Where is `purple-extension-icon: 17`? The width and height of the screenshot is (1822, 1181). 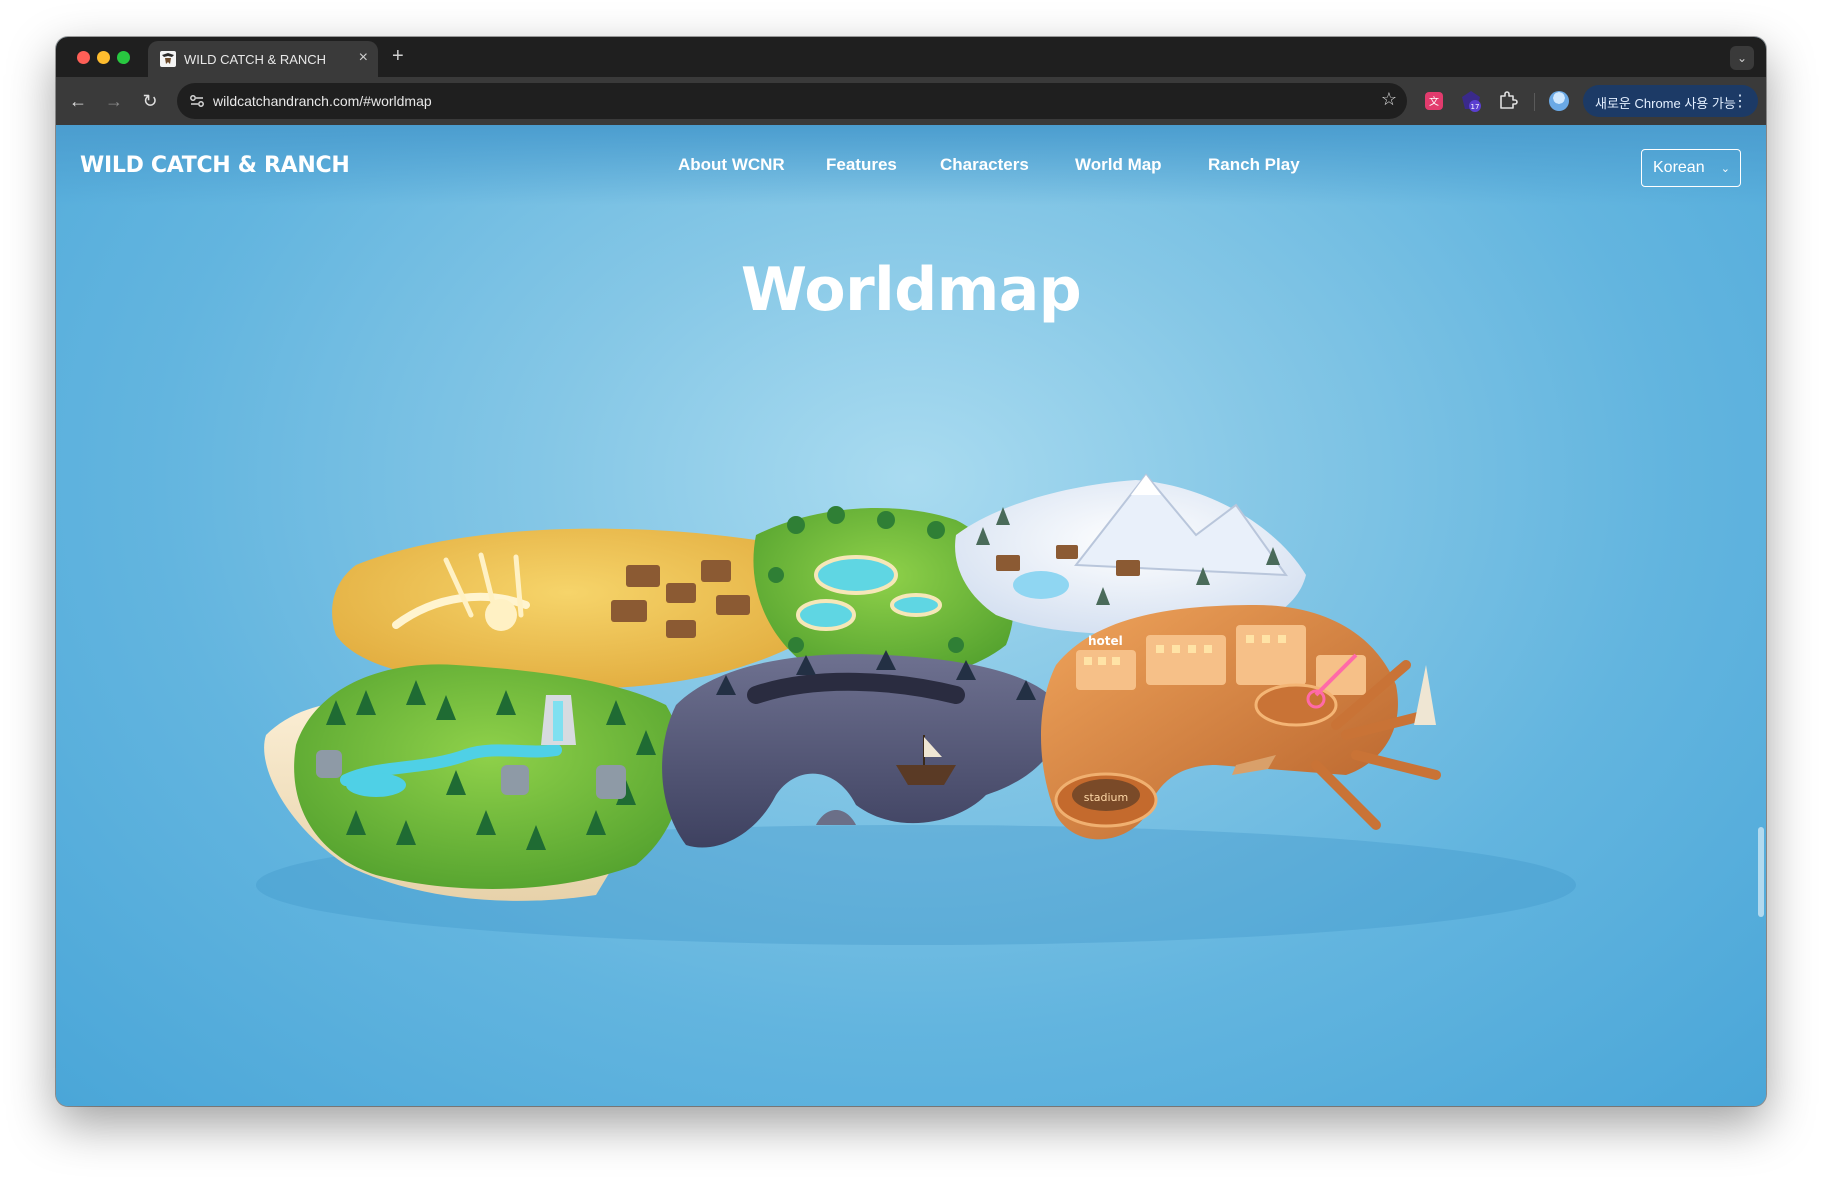 purple-extension-icon: 17 is located at coordinates (1471, 101).